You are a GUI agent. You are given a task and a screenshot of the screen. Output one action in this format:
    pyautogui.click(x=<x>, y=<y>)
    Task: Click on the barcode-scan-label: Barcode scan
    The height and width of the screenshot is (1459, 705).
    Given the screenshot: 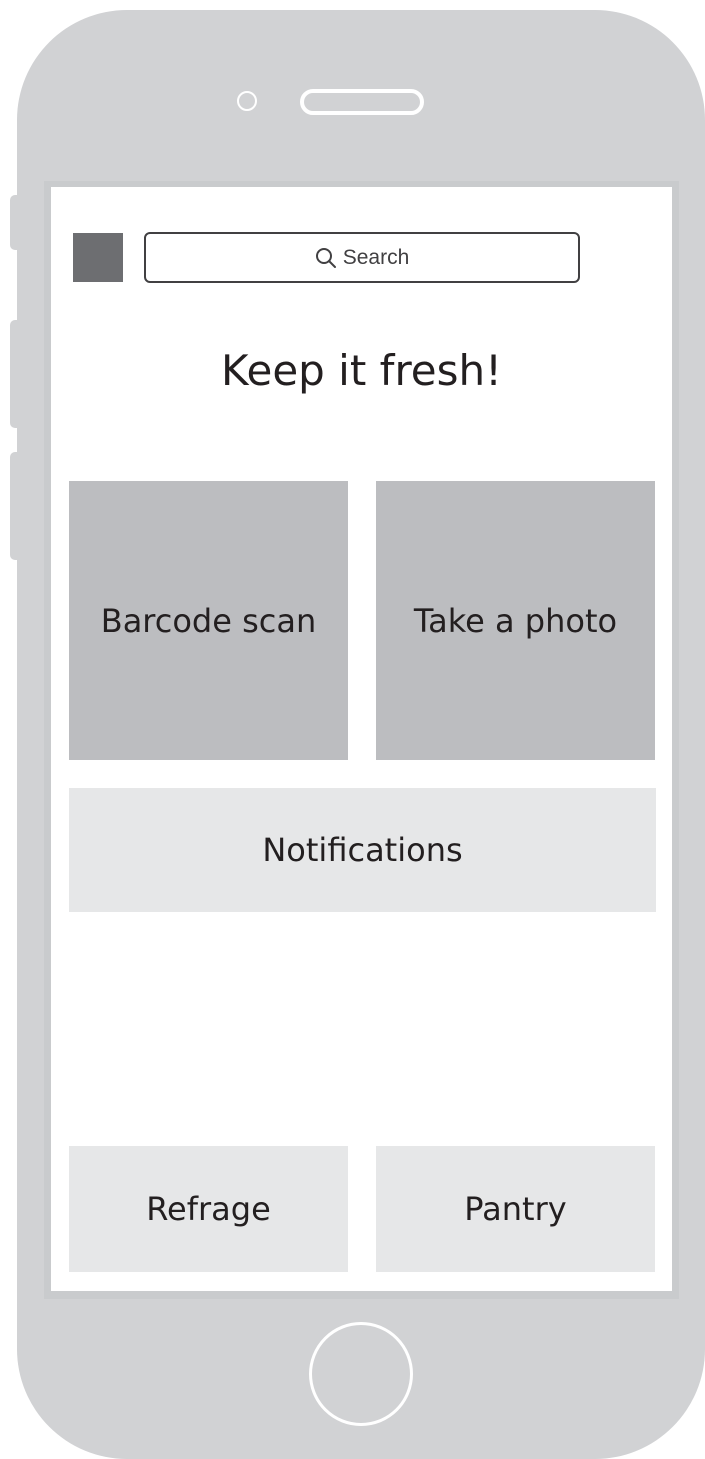 What is the action you would take?
    pyautogui.click(x=208, y=620)
    